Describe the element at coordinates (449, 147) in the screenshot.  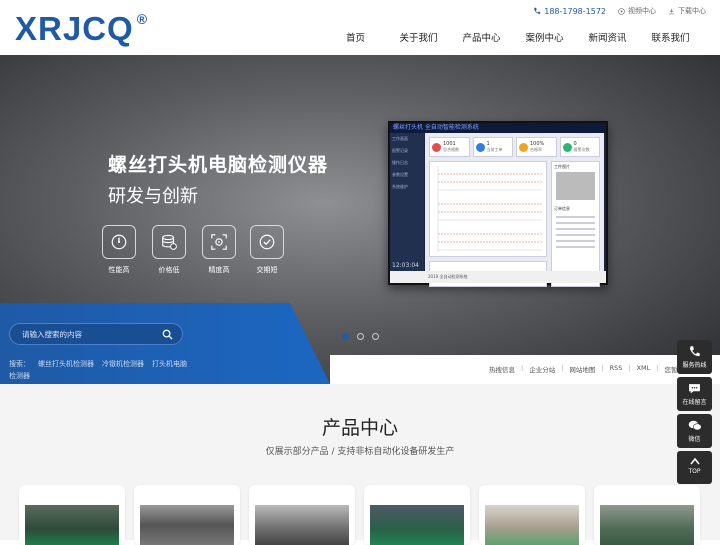
I see `software-stat: 1001 总合格数` at that location.